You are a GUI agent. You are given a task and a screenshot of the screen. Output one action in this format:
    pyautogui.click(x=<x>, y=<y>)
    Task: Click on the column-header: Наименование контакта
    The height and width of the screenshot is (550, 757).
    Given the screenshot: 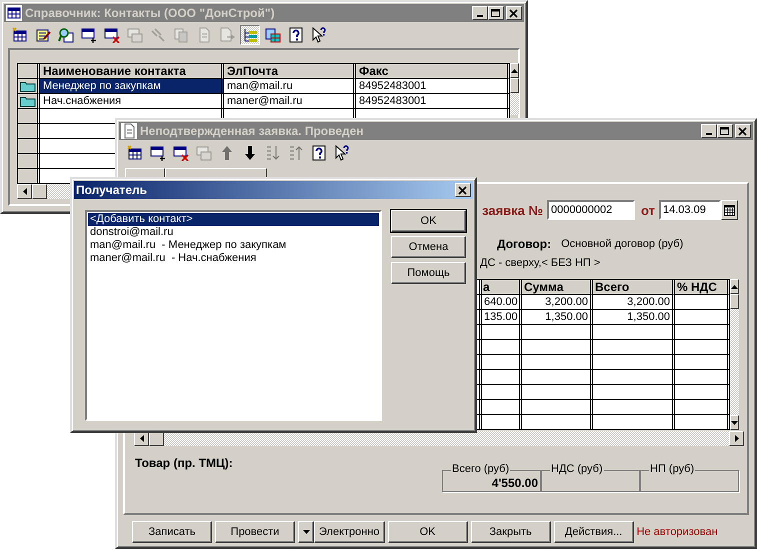 What is the action you would take?
    pyautogui.click(x=132, y=71)
    